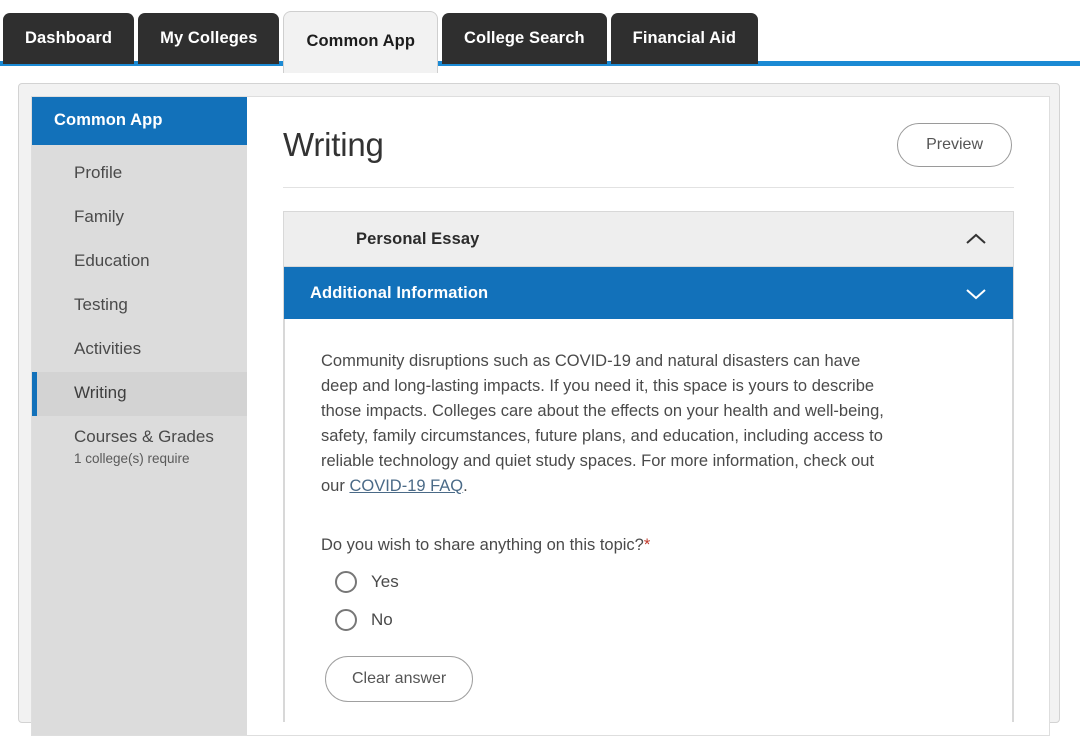  Describe the element at coordinates (976, 239) in the screenshot. I see `chevron-up-icon` at that location.